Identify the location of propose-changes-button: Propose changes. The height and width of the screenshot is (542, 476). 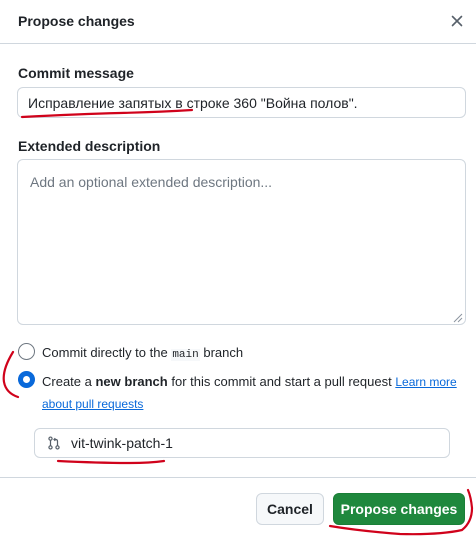
(399, 509).